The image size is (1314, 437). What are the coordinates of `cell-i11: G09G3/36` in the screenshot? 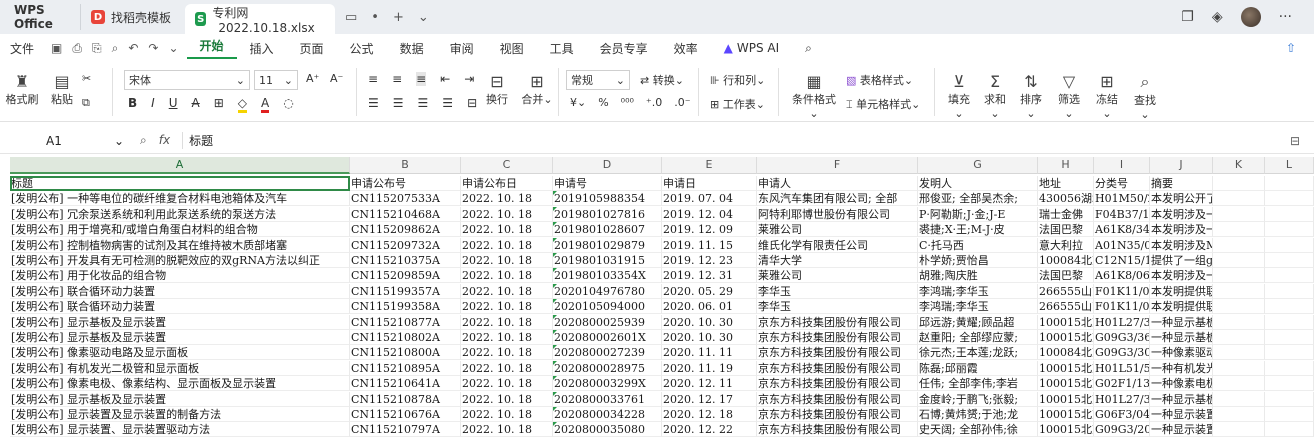 It's located at (1122, 337).